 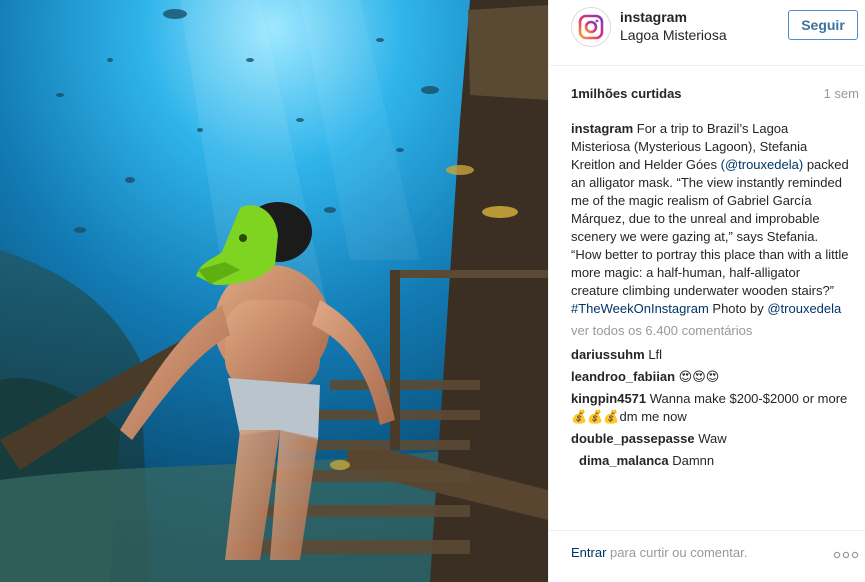 I want to click on instagram-logo-icon, so click(x=591, y=27).